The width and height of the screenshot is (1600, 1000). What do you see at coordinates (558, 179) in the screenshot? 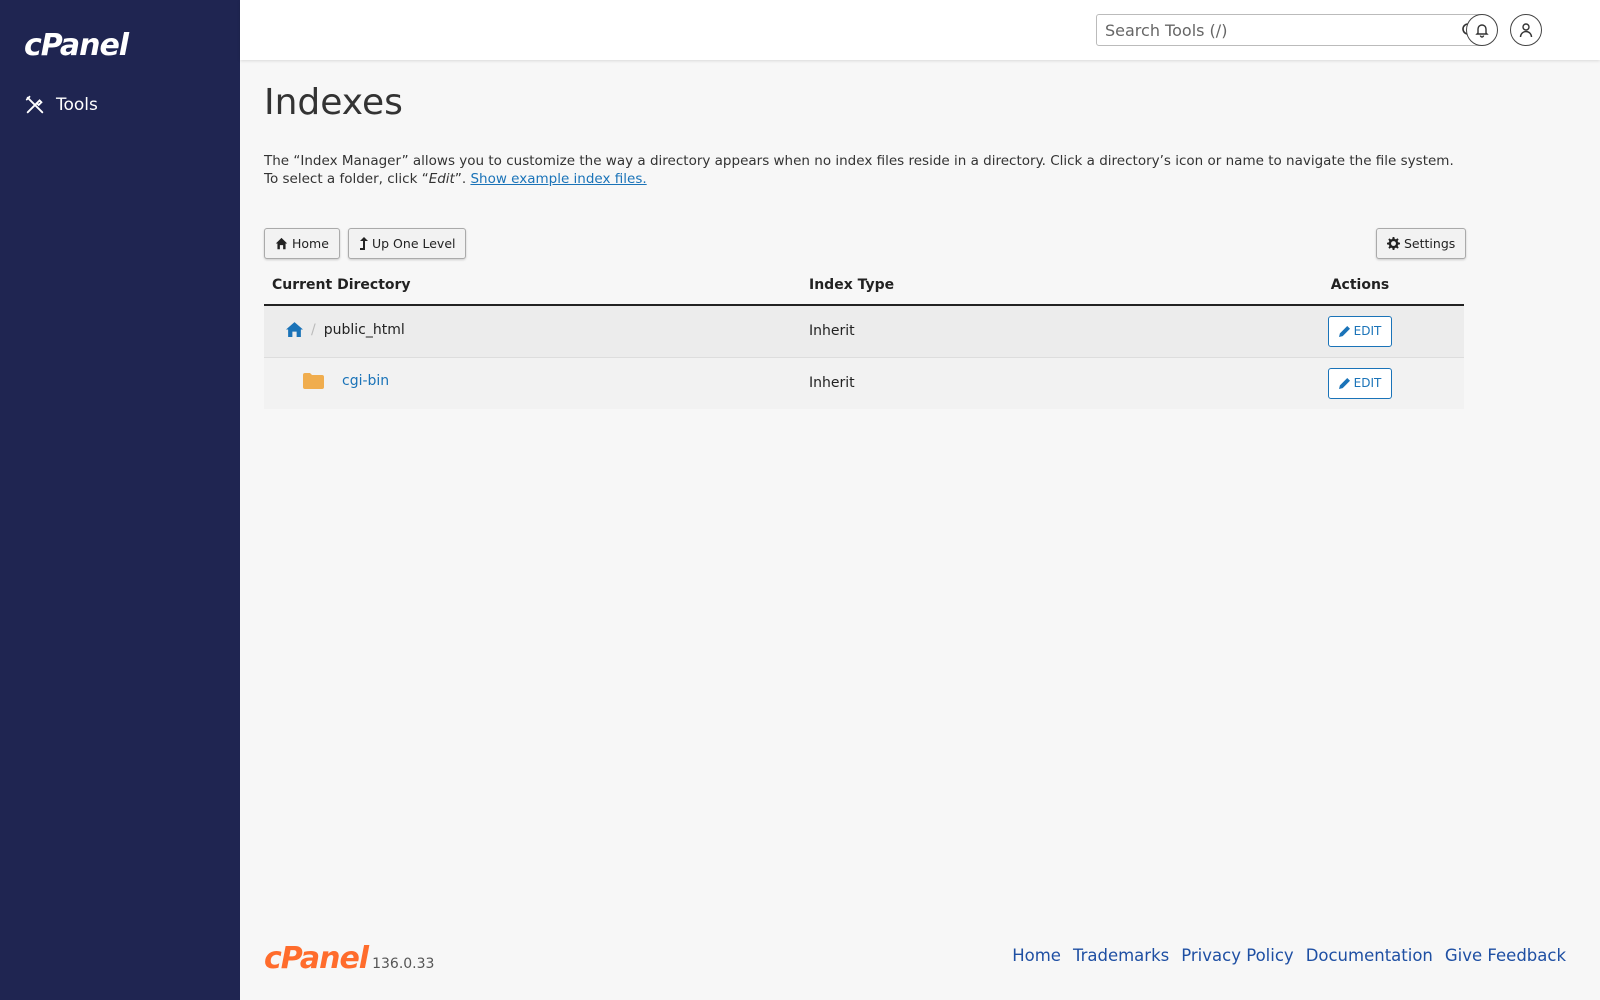
I see `show-example-index-files-link: Show example index files.` at bounding box center [558, 179].